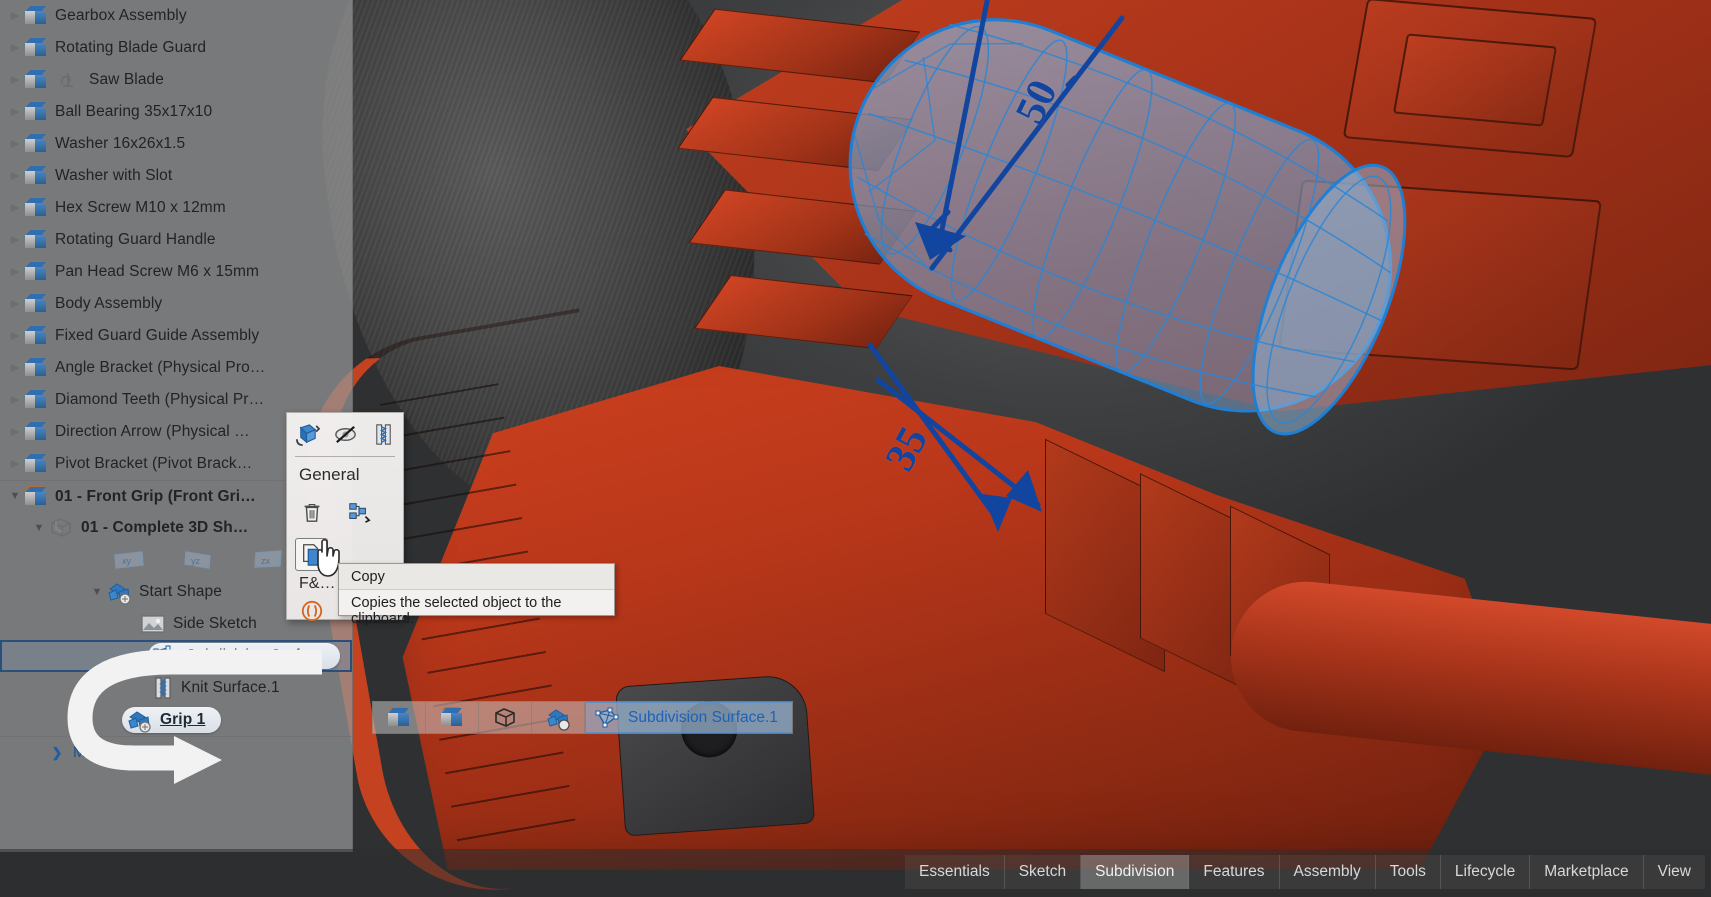 This screenshot has height=897, width=1711. What do you see at coordinates (311, 611) in the screenshot?
I see `isolate-icon` at bounding box center [311, 611].